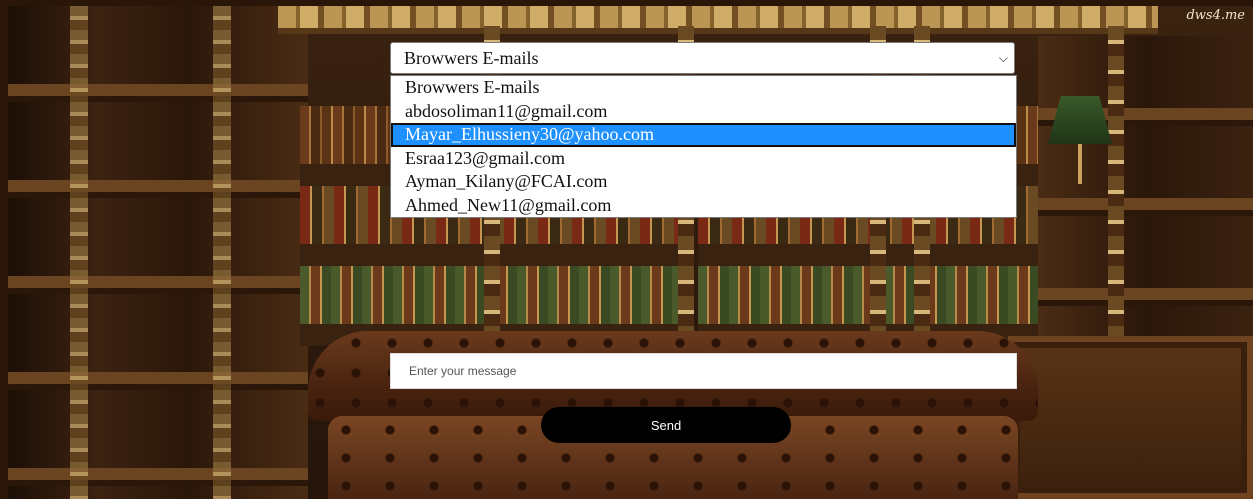 This screenshot has height=499, width=1253. I want to click on message-input, so click(703, 371).